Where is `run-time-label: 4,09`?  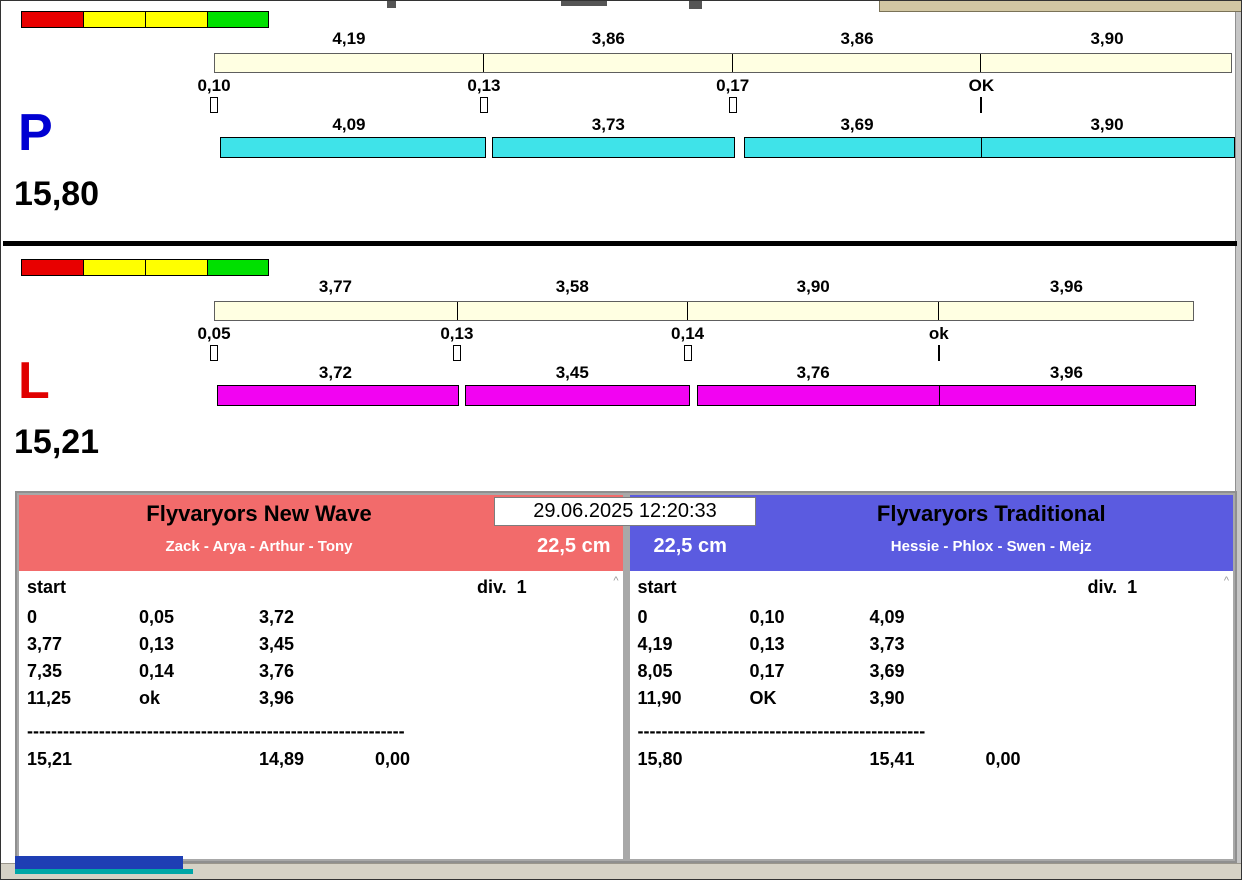 run-time-label: 4,09 is located at coordinates (349, 124).